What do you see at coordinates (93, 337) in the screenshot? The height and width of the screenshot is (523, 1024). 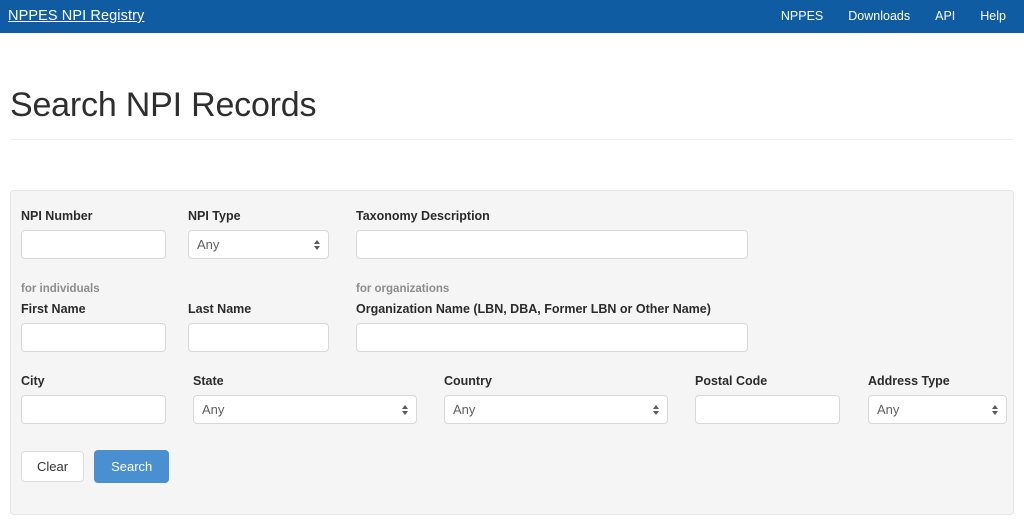 I see `first-name-input` at bounding box center [93, 337].